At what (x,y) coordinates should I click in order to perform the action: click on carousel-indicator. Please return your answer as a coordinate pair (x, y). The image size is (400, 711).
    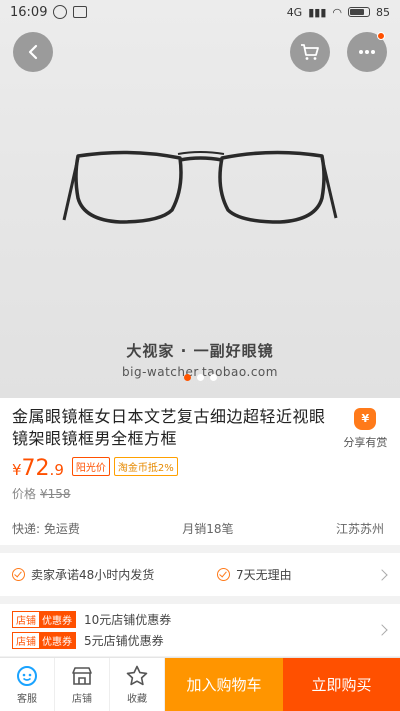
    Looking at the image, I should click on (200, 377).